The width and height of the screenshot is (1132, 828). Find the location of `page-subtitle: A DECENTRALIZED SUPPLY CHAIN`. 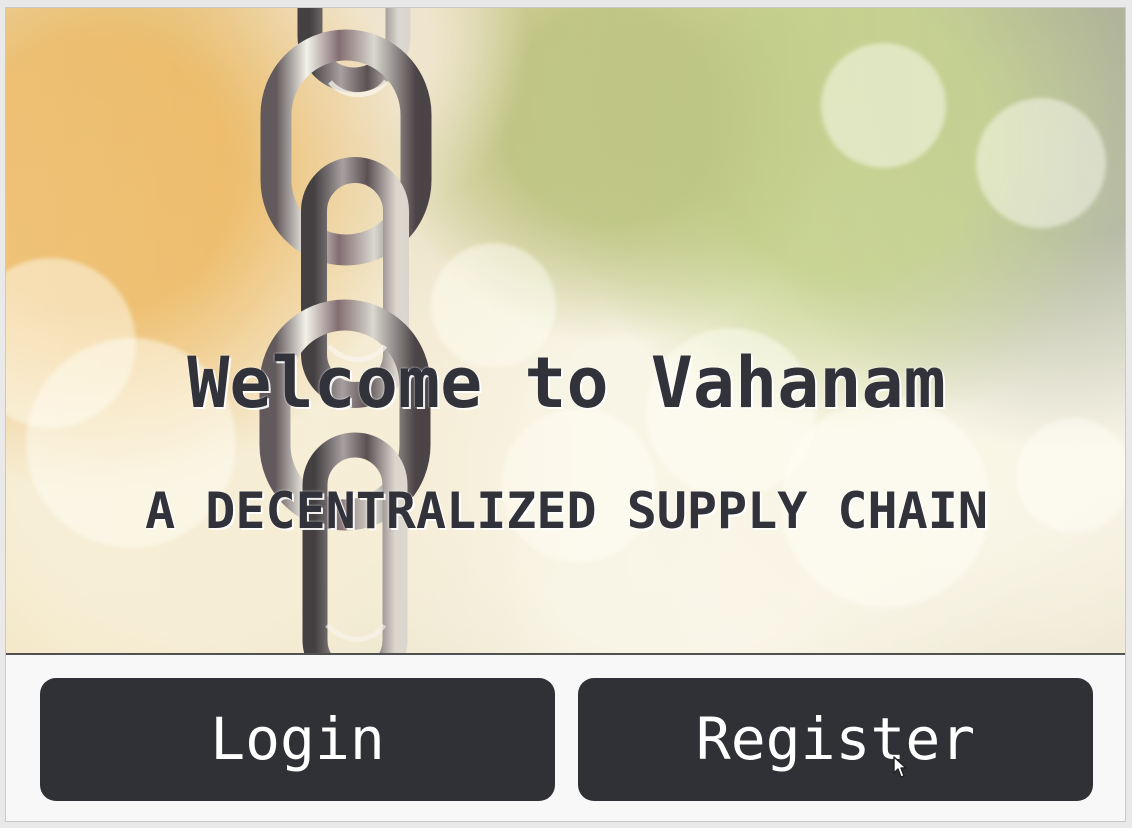

page-subtitle: A DECENTRALIZED SUPPLY CHAIN is located at coordinates (566, 510).